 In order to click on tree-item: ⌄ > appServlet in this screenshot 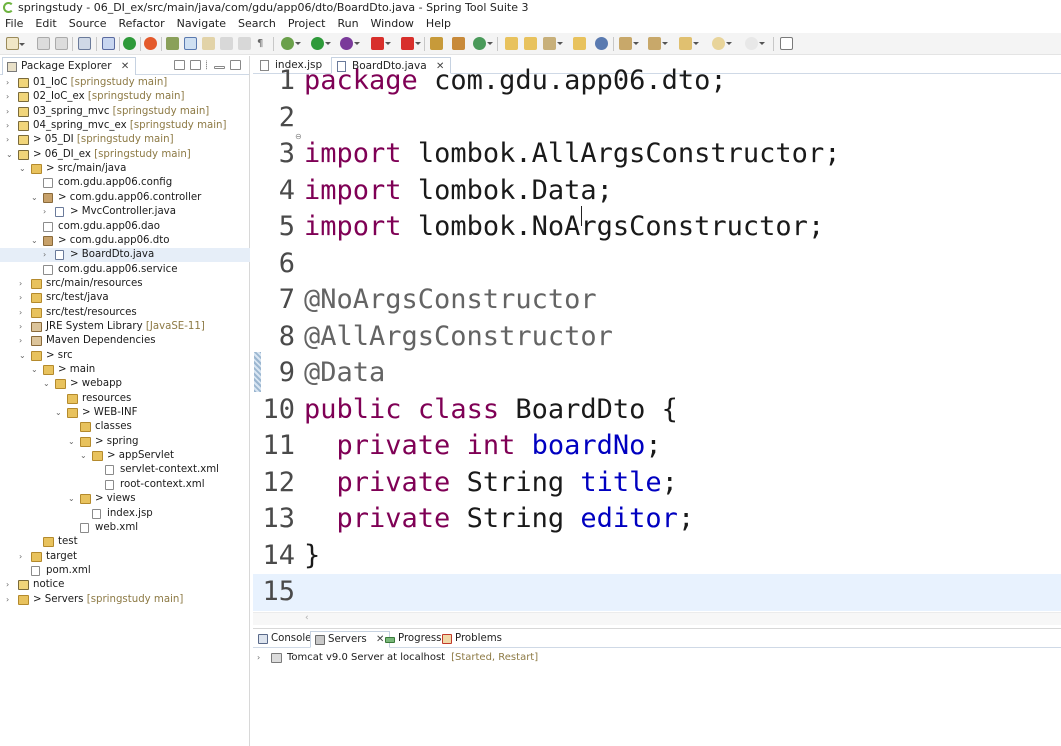, I will do `click(125, 456)`.